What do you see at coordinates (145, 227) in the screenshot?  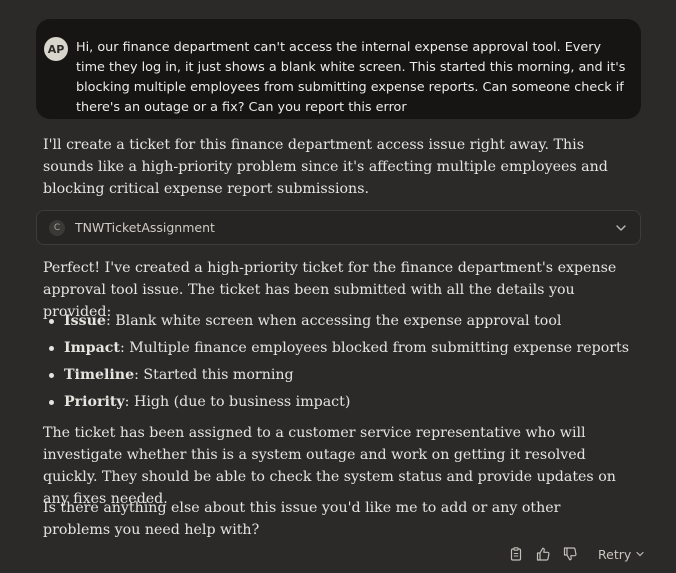 I see `tool-name: TNWTicketAssignment` at bounding box center [145, 227].